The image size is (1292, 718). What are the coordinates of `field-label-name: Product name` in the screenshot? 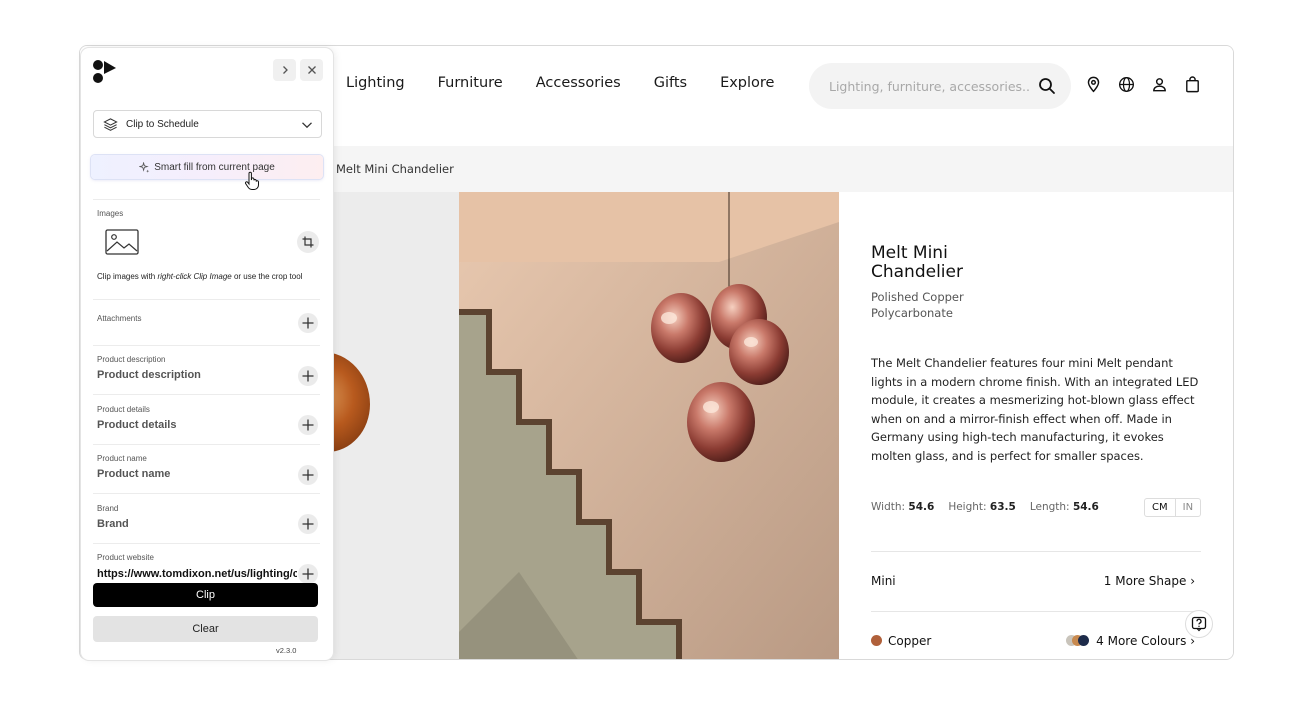 It's located at (122, 458).